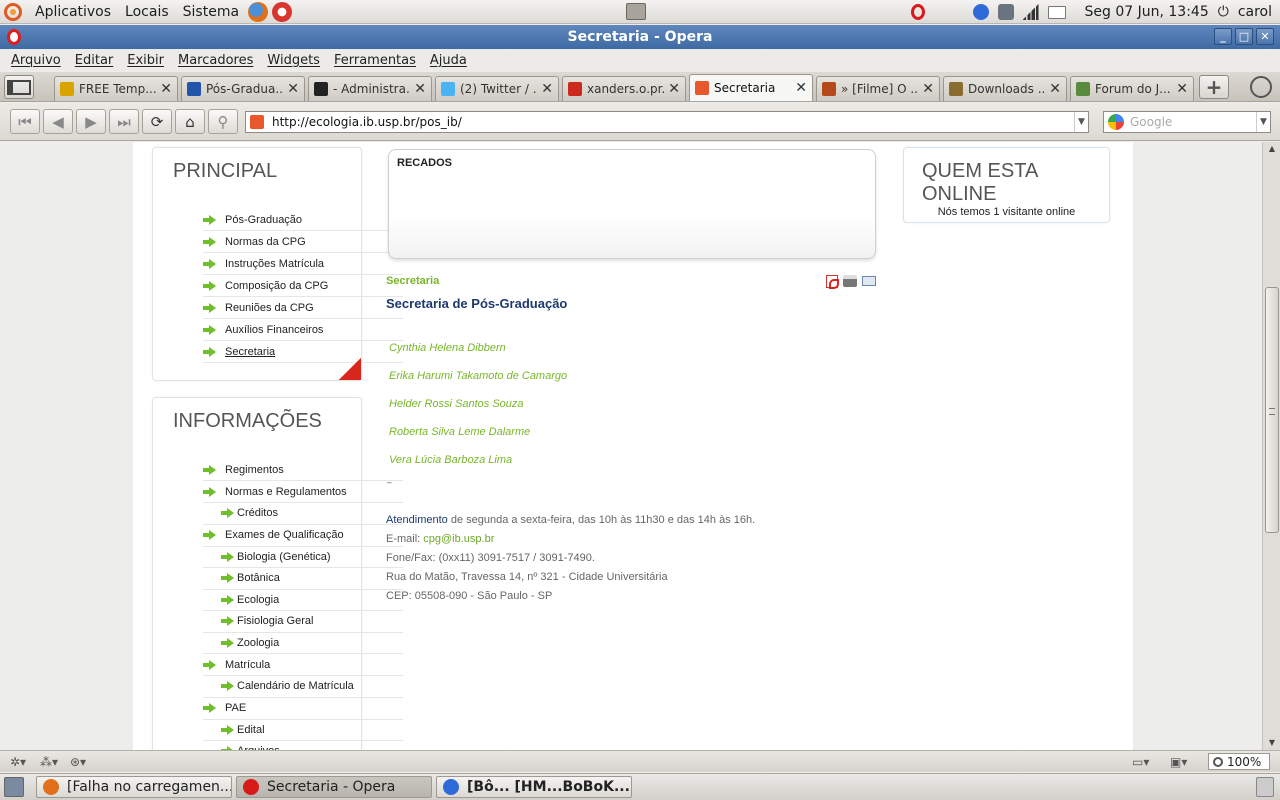 This screenshot has height=800, width=1280. I want to click on opera-logo-icon, so click(14, 37).